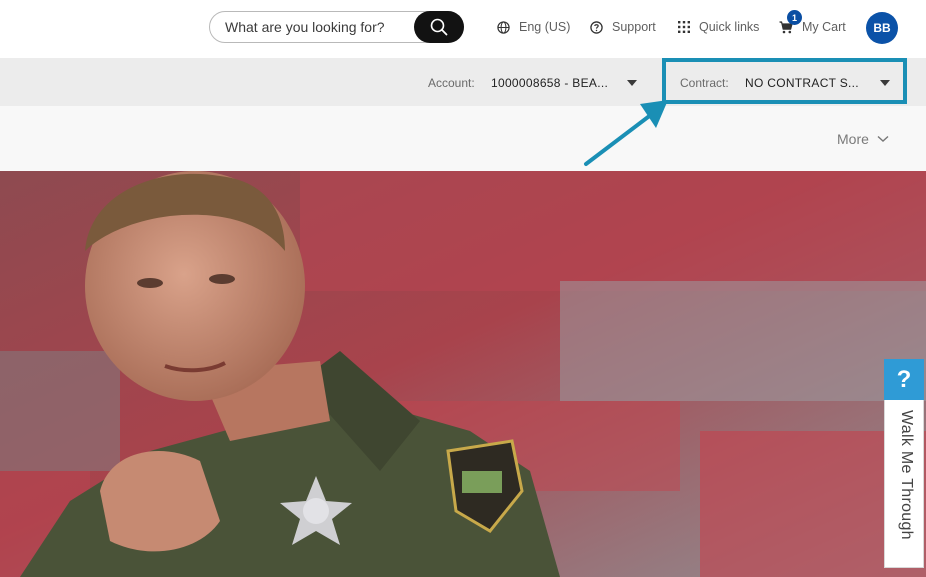  I want to click on search-box, so click(336, 27).